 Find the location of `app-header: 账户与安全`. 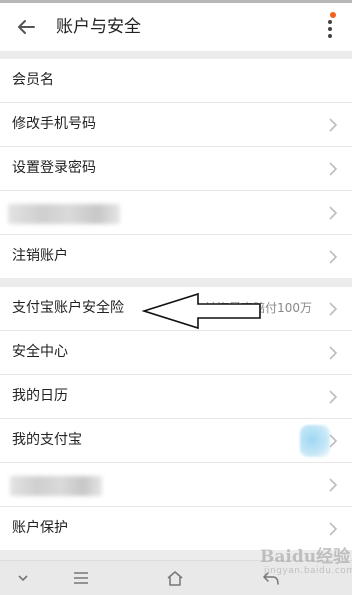

app-header: 账户与安全 is located at coordinates (176, 25).